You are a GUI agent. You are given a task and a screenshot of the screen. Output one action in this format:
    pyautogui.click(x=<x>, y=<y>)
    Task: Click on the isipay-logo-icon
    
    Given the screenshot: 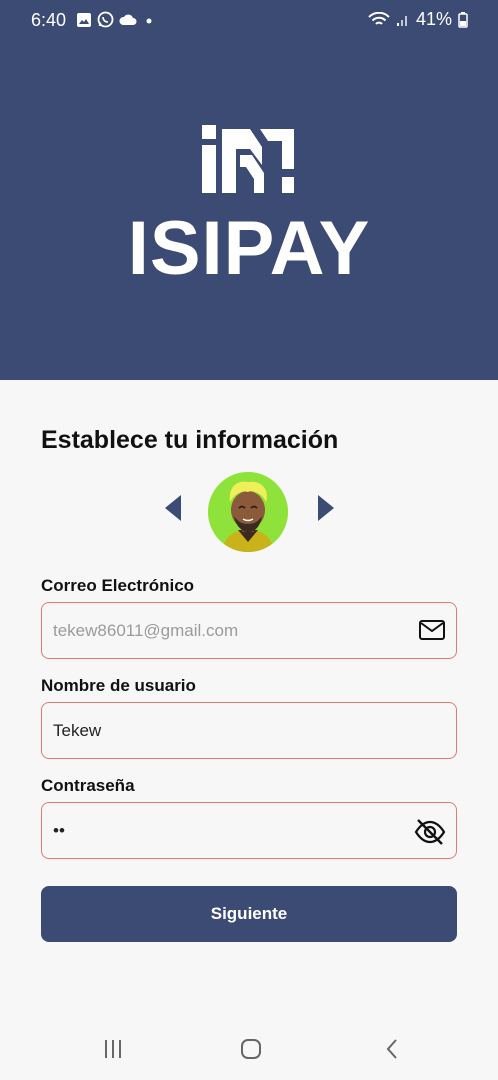 What is the action you would take?
    pyautogui.click(x=248, y=159)
    